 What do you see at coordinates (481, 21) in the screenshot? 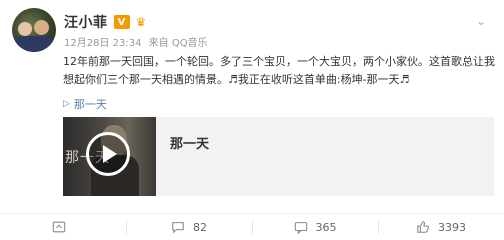
I see `more-options-chevron-icon: ⌄` at bounding box center [481, 21].